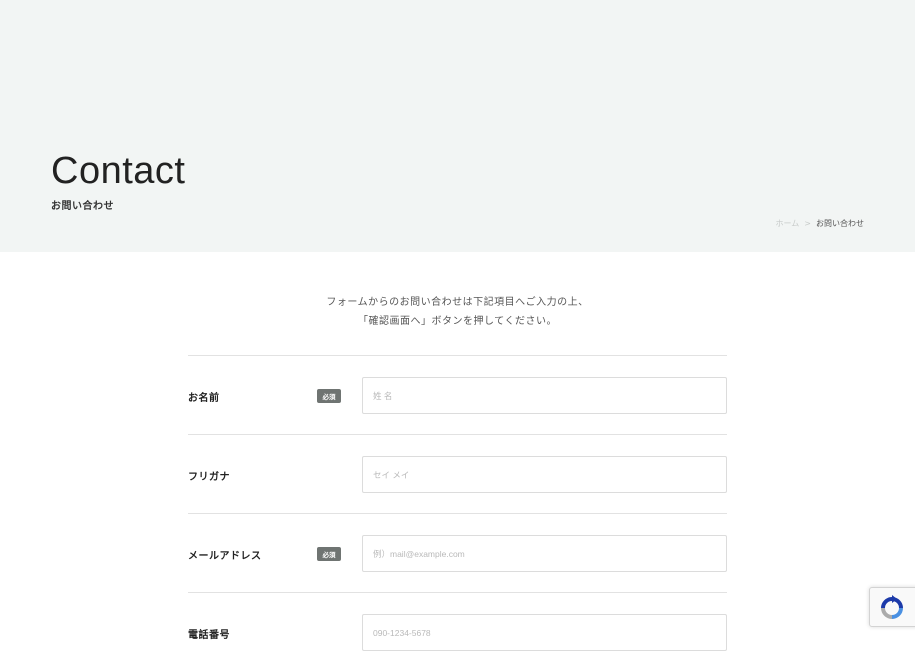  Describe the element at coordinates (544, 632) in the screenshot. I see `phone-input` at that location.